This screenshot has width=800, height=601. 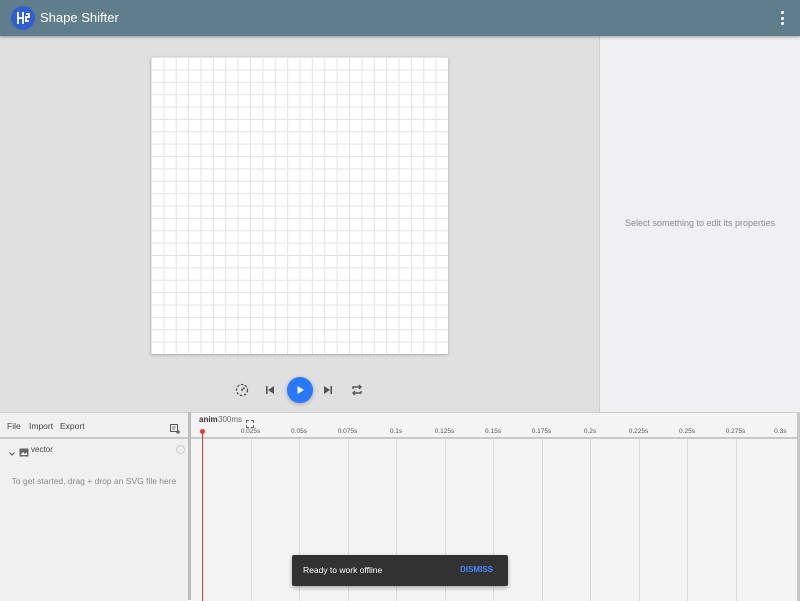 I want to click on play-icon, so click(x=300, y=390).